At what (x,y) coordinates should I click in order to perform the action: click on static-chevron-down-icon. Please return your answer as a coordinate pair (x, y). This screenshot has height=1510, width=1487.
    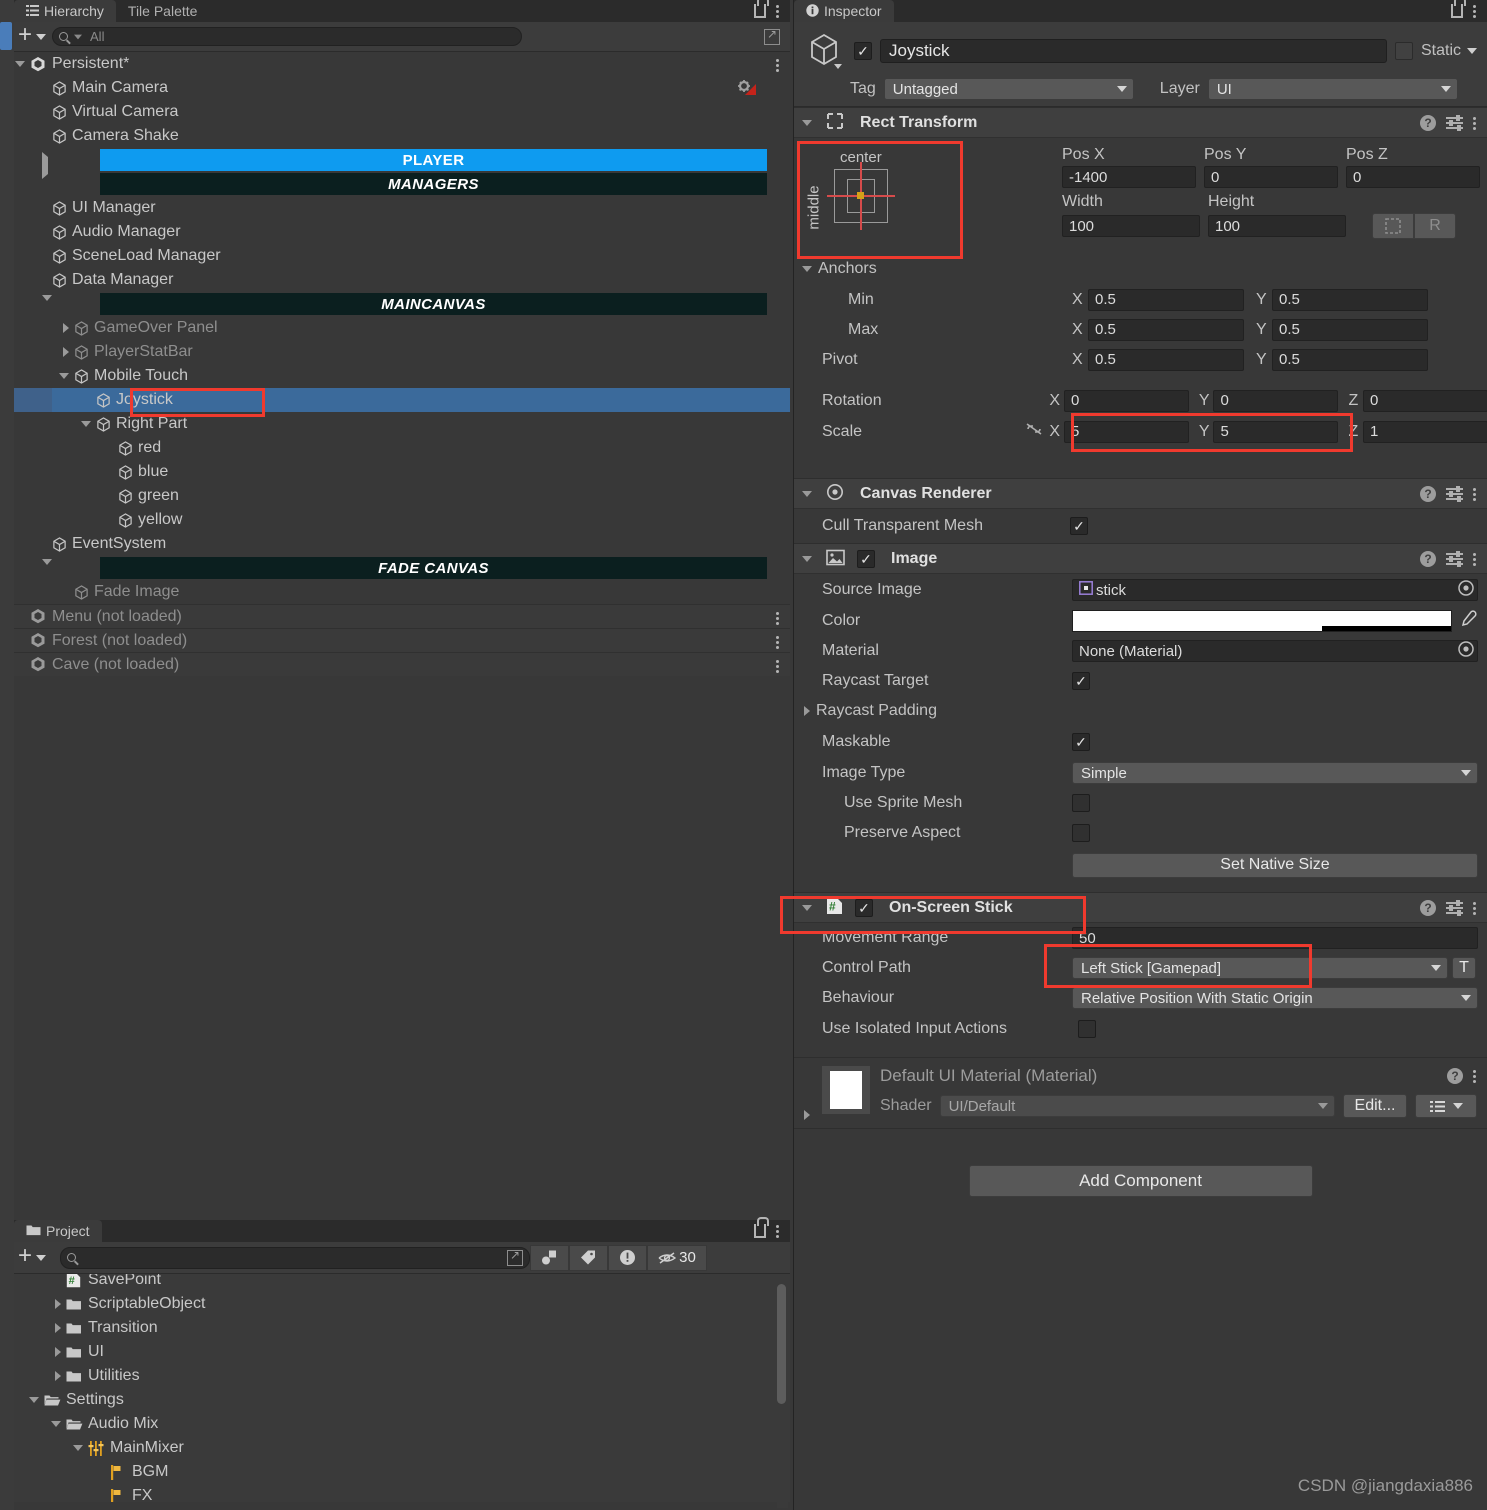
    Looking at the image, I should click on (1472, 51).